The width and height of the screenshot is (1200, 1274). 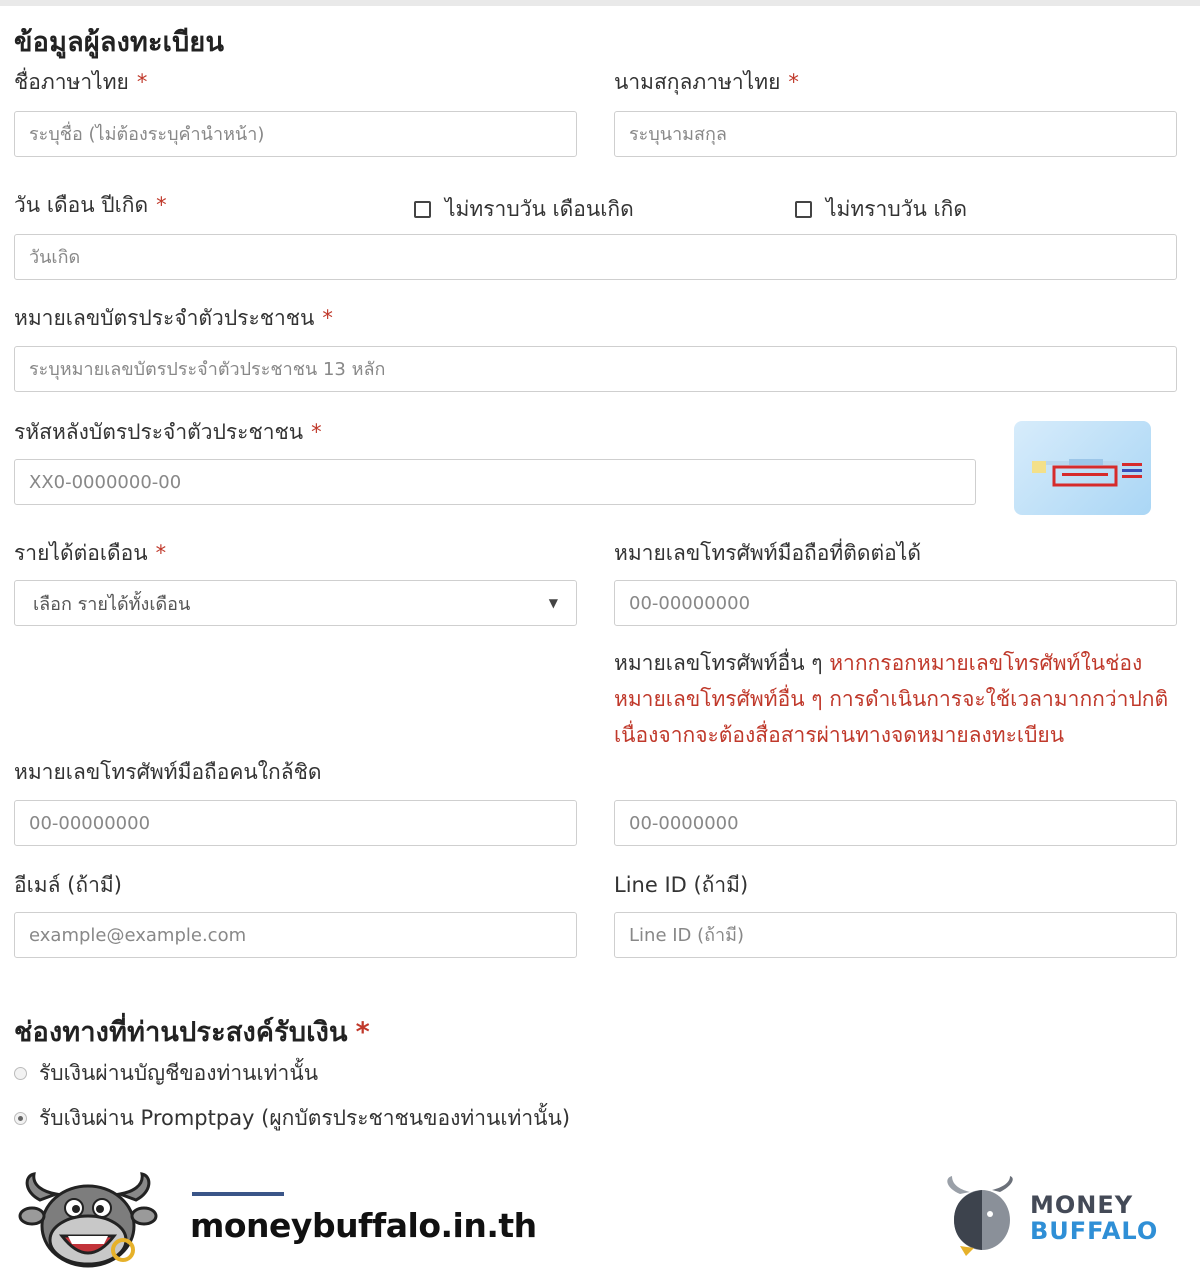 What do you see at coordinates (895, 603) in the screenshot?
I see `mobile-input` at bounding box center [895, 603].